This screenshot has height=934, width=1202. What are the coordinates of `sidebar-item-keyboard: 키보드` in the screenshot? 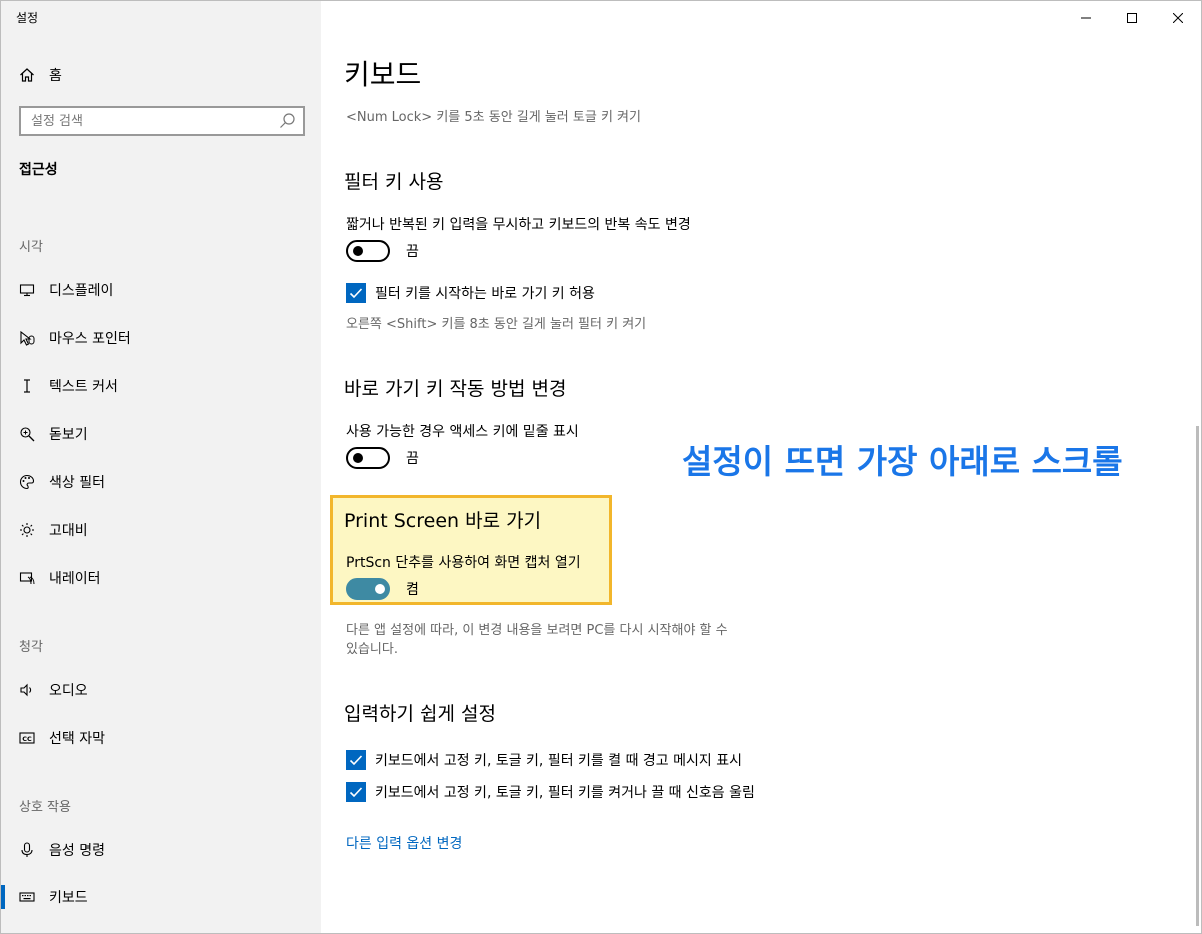 It's located at (161, 897).